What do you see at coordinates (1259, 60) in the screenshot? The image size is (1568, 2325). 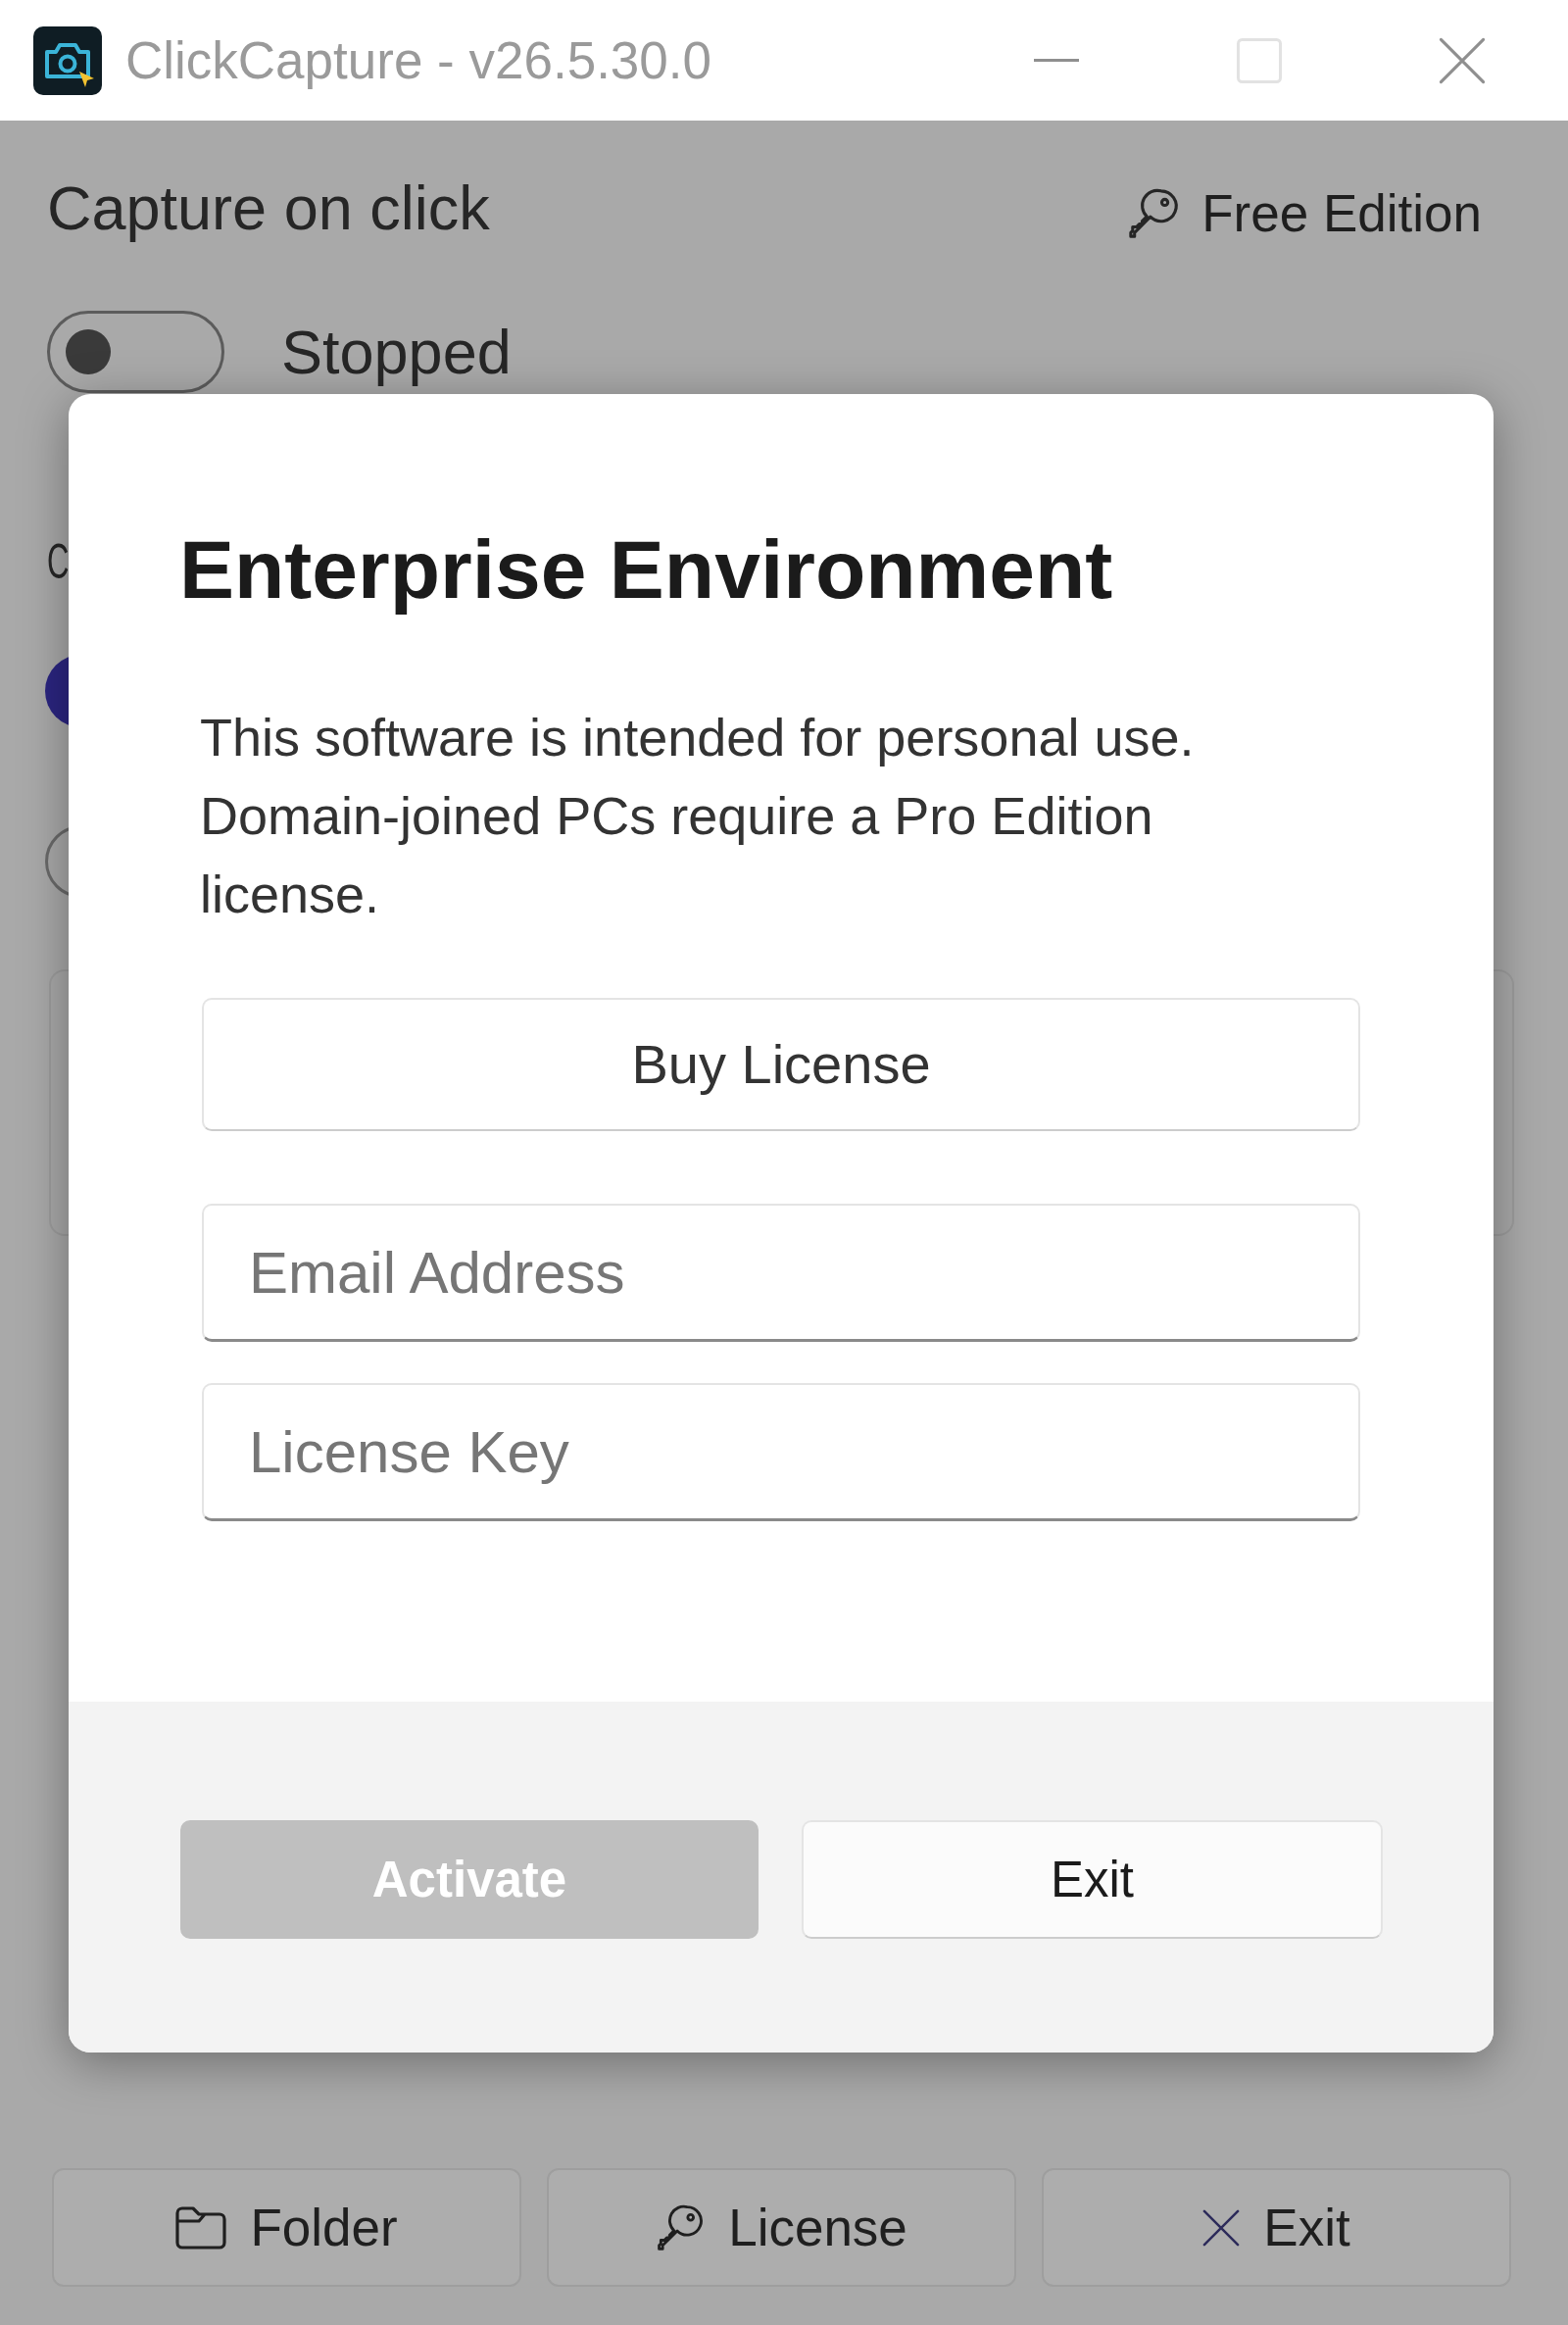 I see `maximize-icon` at bounding box center [1259, 60].